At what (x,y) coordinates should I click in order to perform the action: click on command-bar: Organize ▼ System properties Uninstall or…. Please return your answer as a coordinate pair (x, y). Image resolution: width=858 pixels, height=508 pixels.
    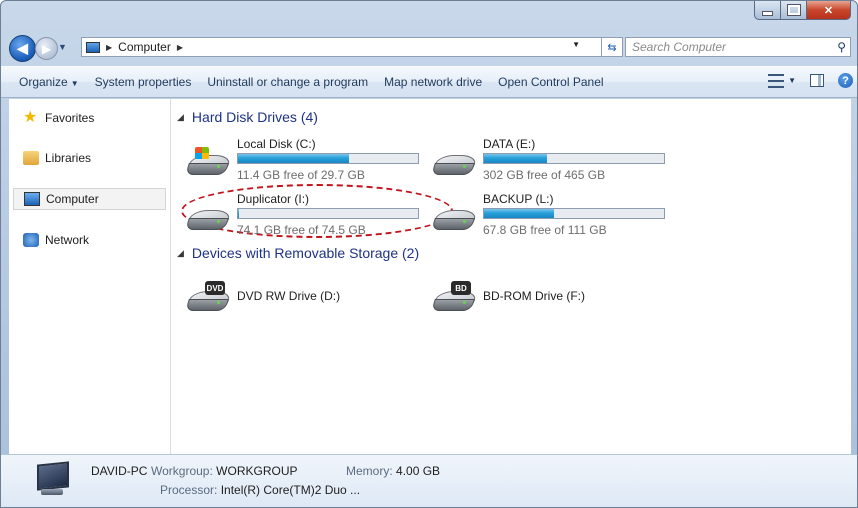
    Looking at the image, I should click on (429, 82).